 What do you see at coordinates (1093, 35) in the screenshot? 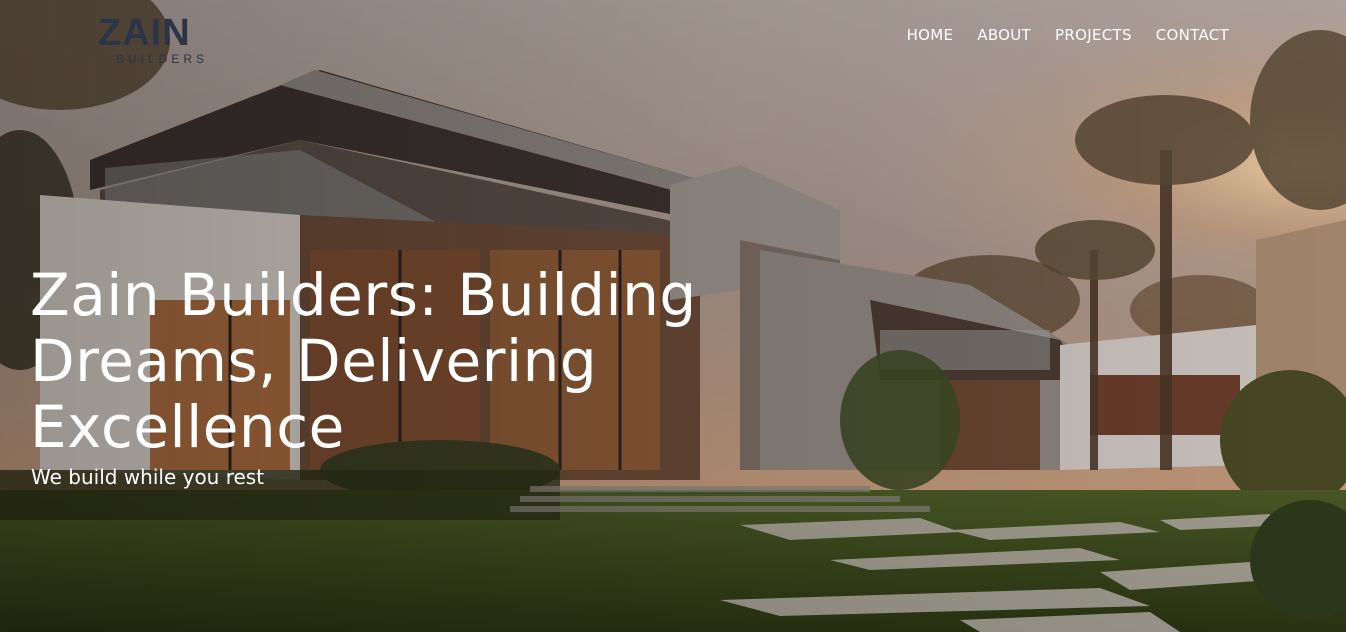
I see `nav-projects-link: PROJECTS` at bounding box center [1093, 35].